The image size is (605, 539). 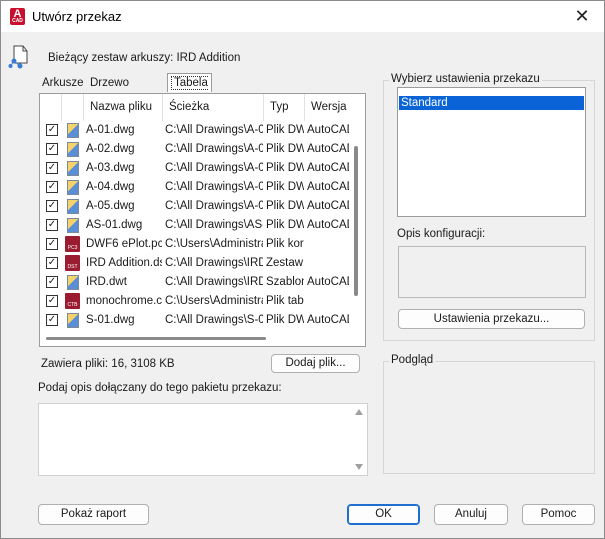 I want to click on type-cell: Zestaw, so click(x=285, y=263).